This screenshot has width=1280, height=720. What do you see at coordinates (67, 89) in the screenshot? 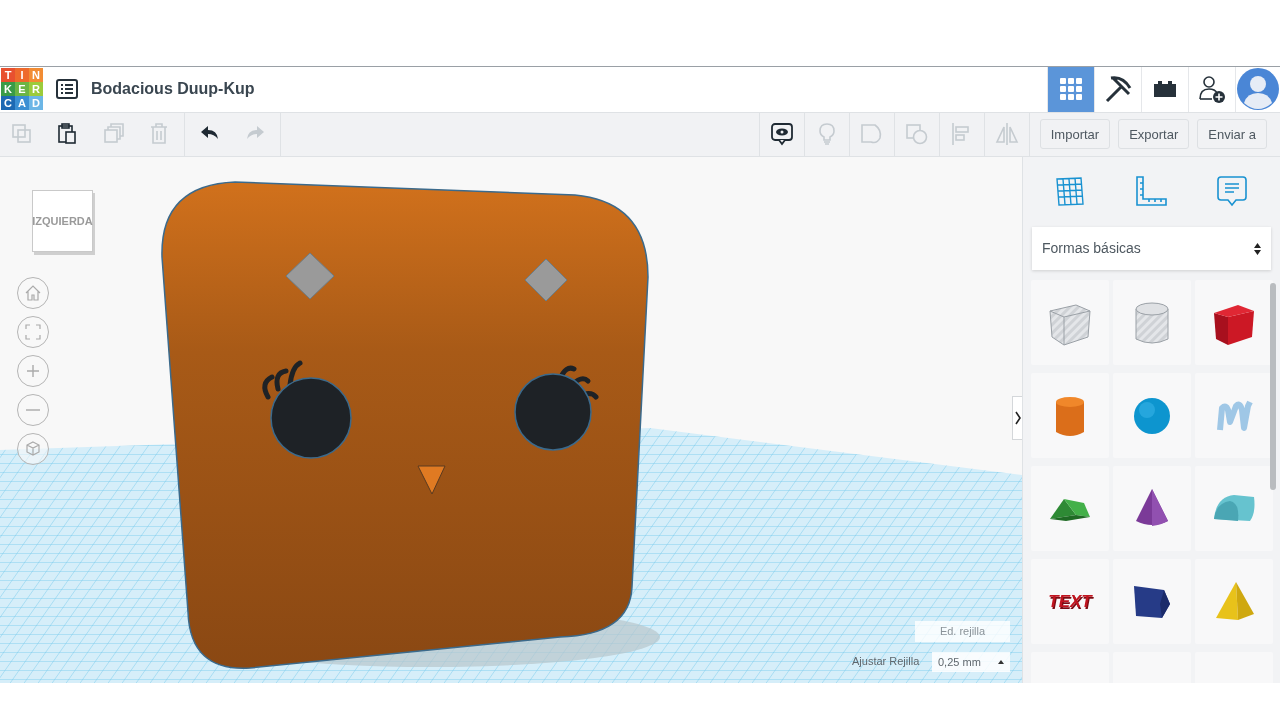
I see `menu-icon` at bounding box center [67, 89].